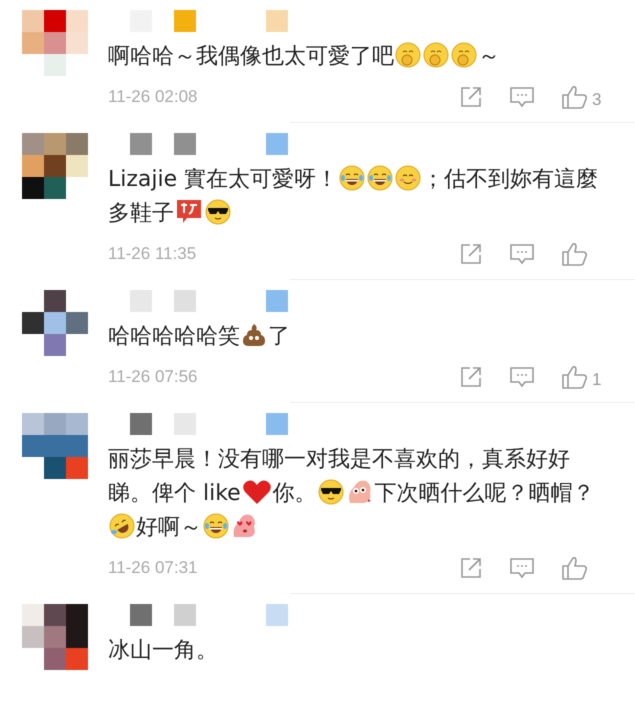 This screenshot has width=635, height=716. What do you see at coordinates (354, 196) in the screenshot?
I see `comment-text: Lizajie 實在太可愛呀！ ；估不到妳有這麼多鞋子` at bounding box center [354, 196].